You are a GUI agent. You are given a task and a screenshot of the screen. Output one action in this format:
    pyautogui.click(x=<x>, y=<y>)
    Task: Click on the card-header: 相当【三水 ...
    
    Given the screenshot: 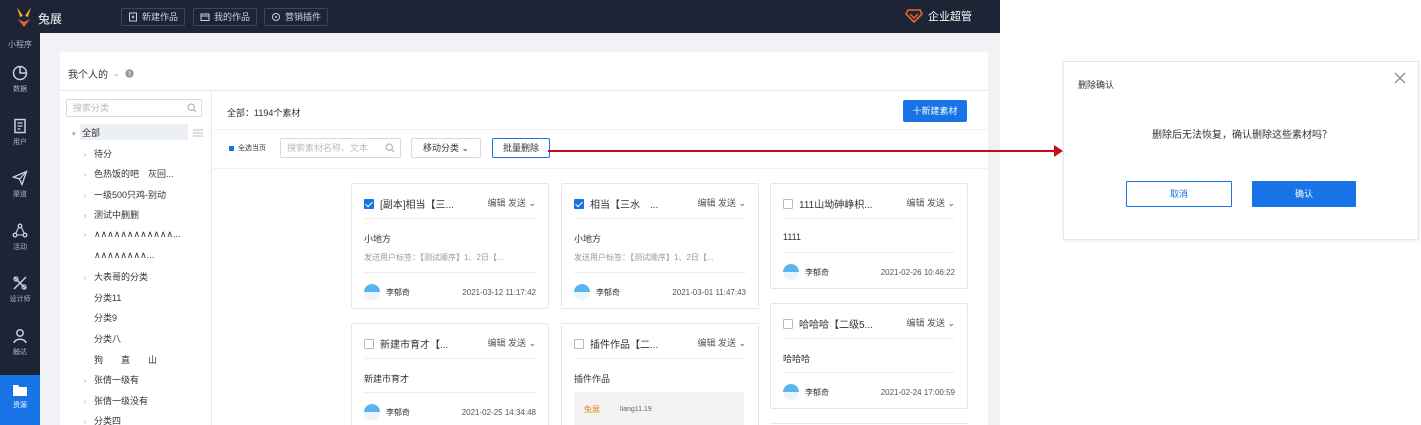 What is the action you would take?
    pyautogui.click(x=616, y=203)
    